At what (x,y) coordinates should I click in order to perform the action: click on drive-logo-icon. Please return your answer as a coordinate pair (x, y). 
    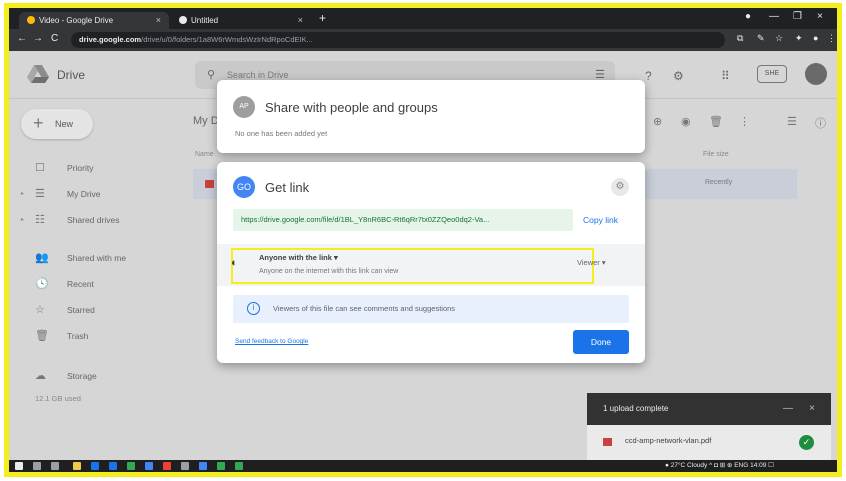
    Looking at the image, I should click on (38, 74).